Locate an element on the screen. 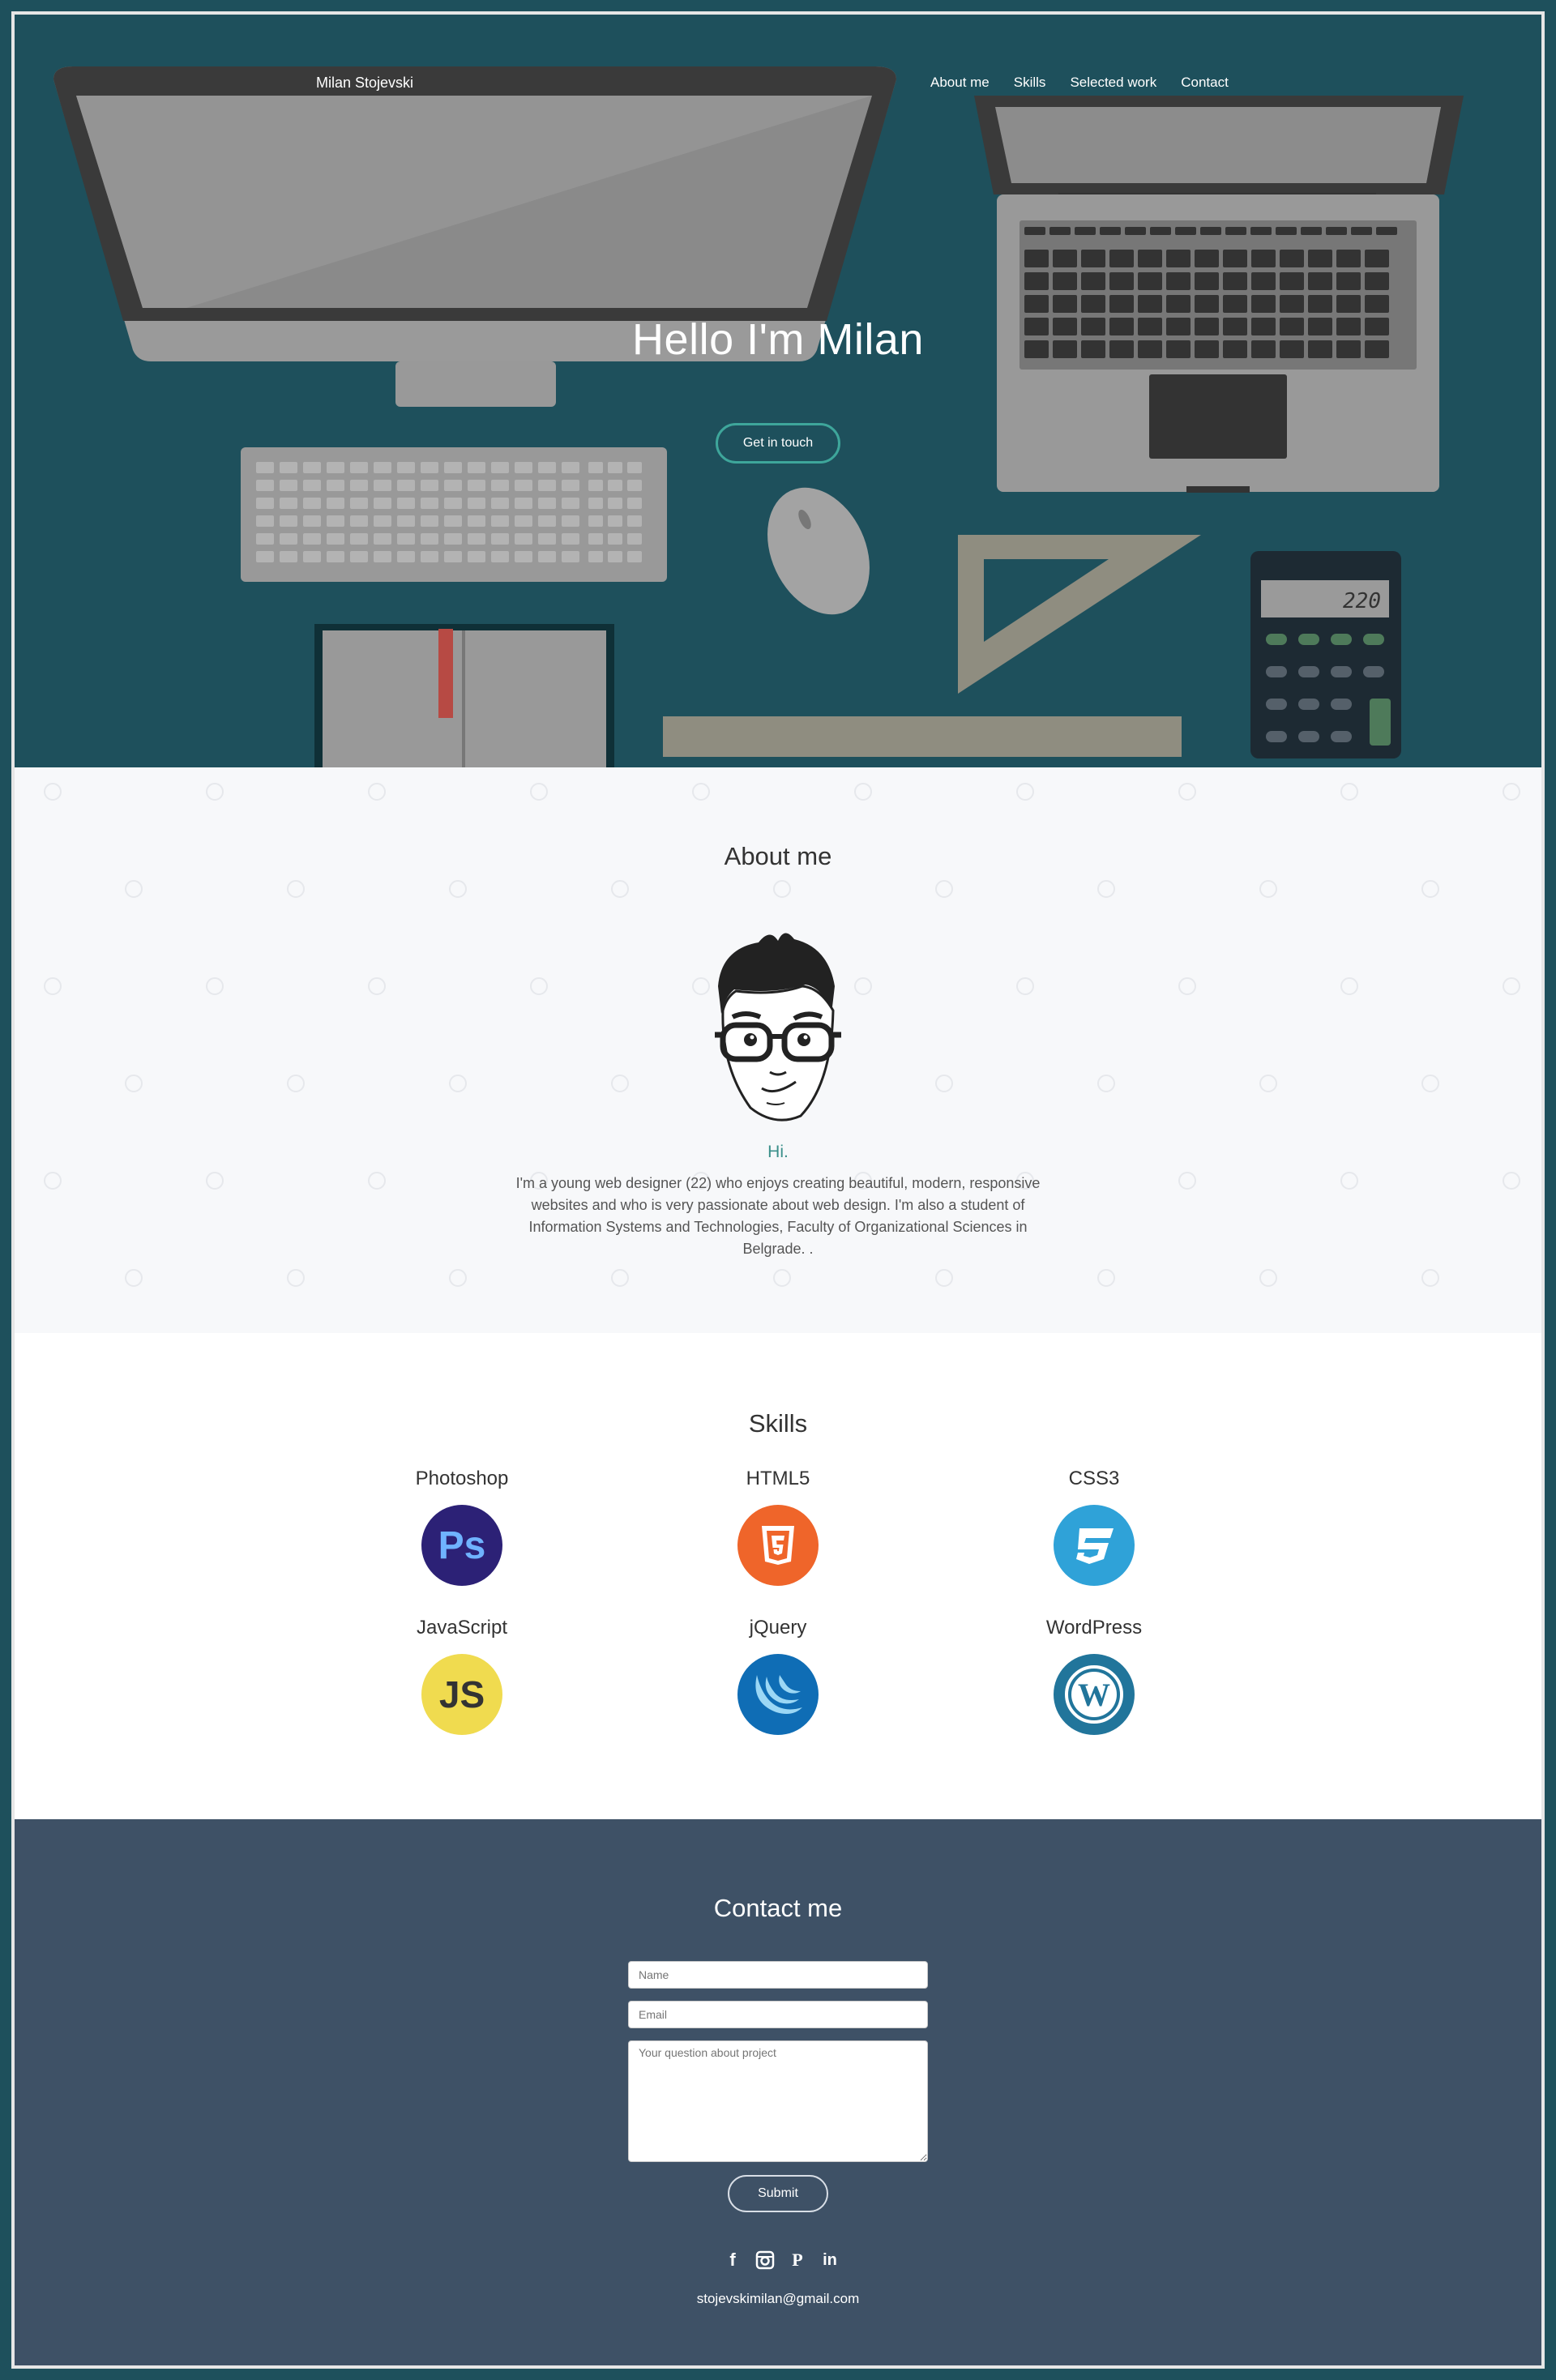 Image resolution: width=1556 pixels, height=2380 pixels. contact-email: stojevskimilan@gmail.com is located at coordinates (778, 2299).